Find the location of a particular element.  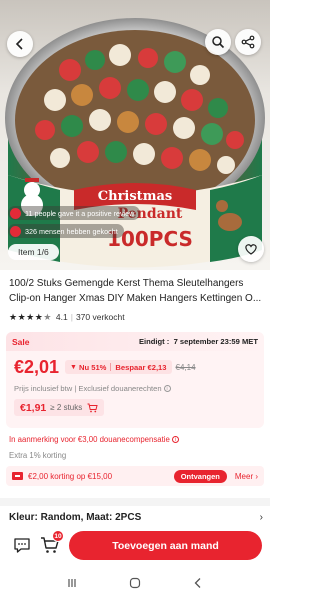

more-coupons-link: Meer › is located at coordinates (246, 476).